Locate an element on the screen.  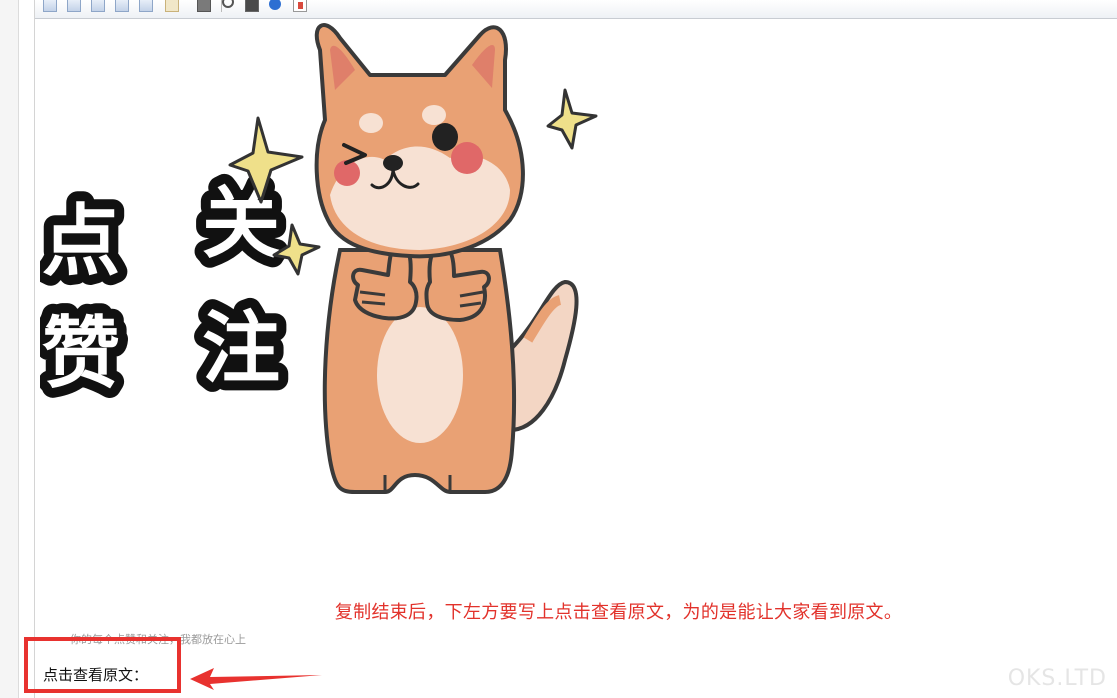
sticker-text: 点 赞 关 注 is located at coordinates (165, 289).